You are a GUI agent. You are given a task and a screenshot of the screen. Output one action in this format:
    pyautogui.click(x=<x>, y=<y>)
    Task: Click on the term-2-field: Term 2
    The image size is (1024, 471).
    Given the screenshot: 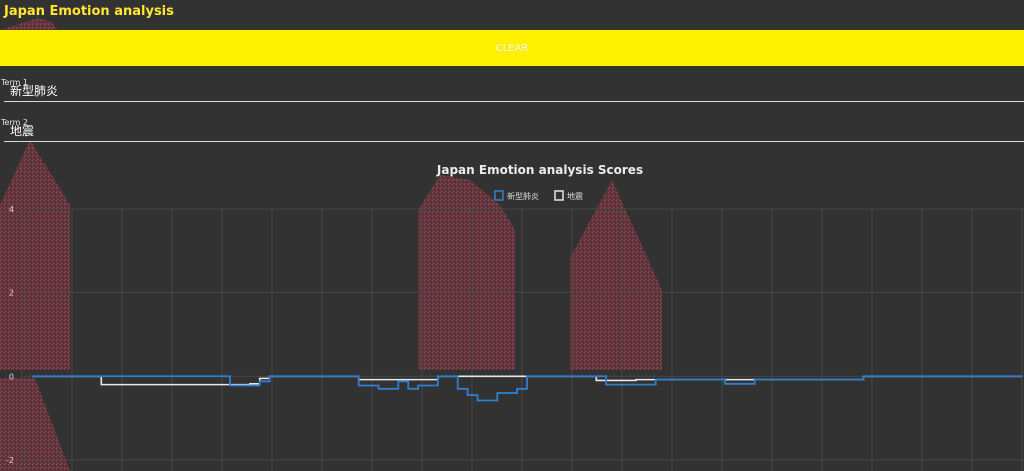 What is the action you would take?
    pyautogui.click(x=512, y=129)
    